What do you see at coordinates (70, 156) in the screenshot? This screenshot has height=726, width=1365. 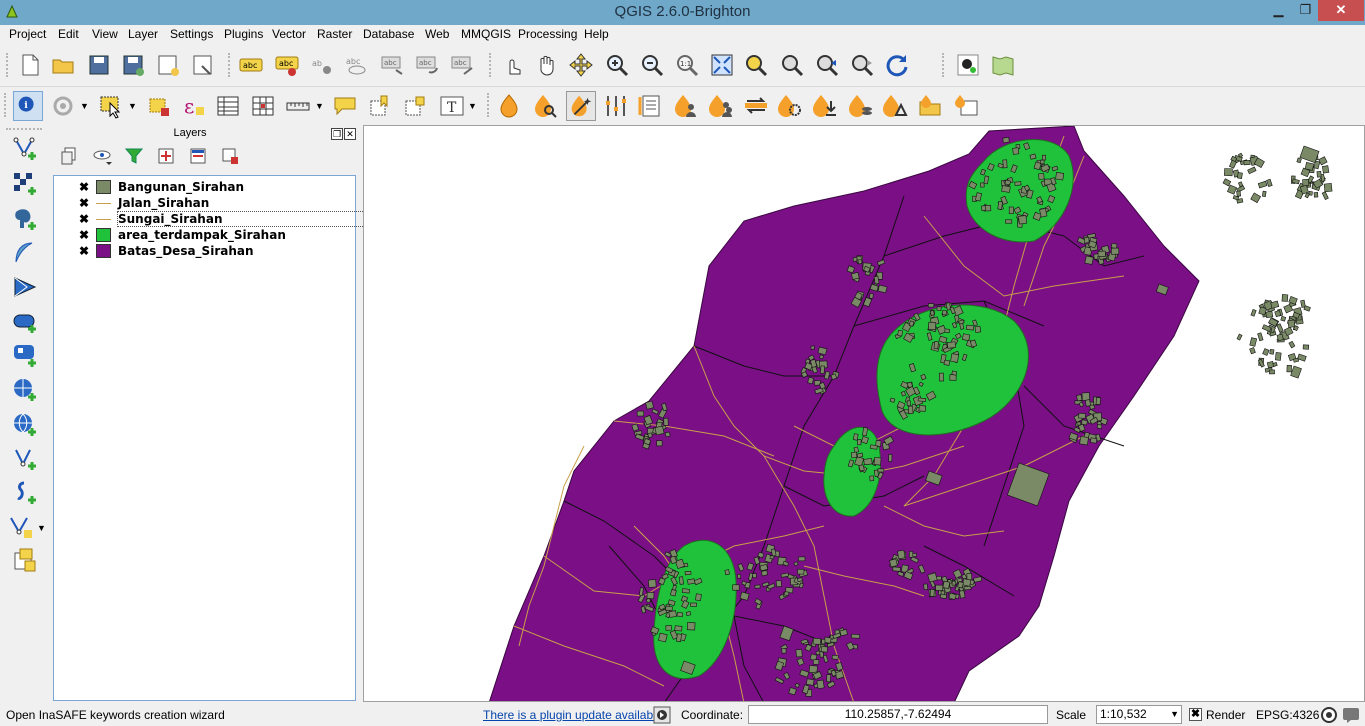 I see `add-group-icon` at bounding box center [70, 156].